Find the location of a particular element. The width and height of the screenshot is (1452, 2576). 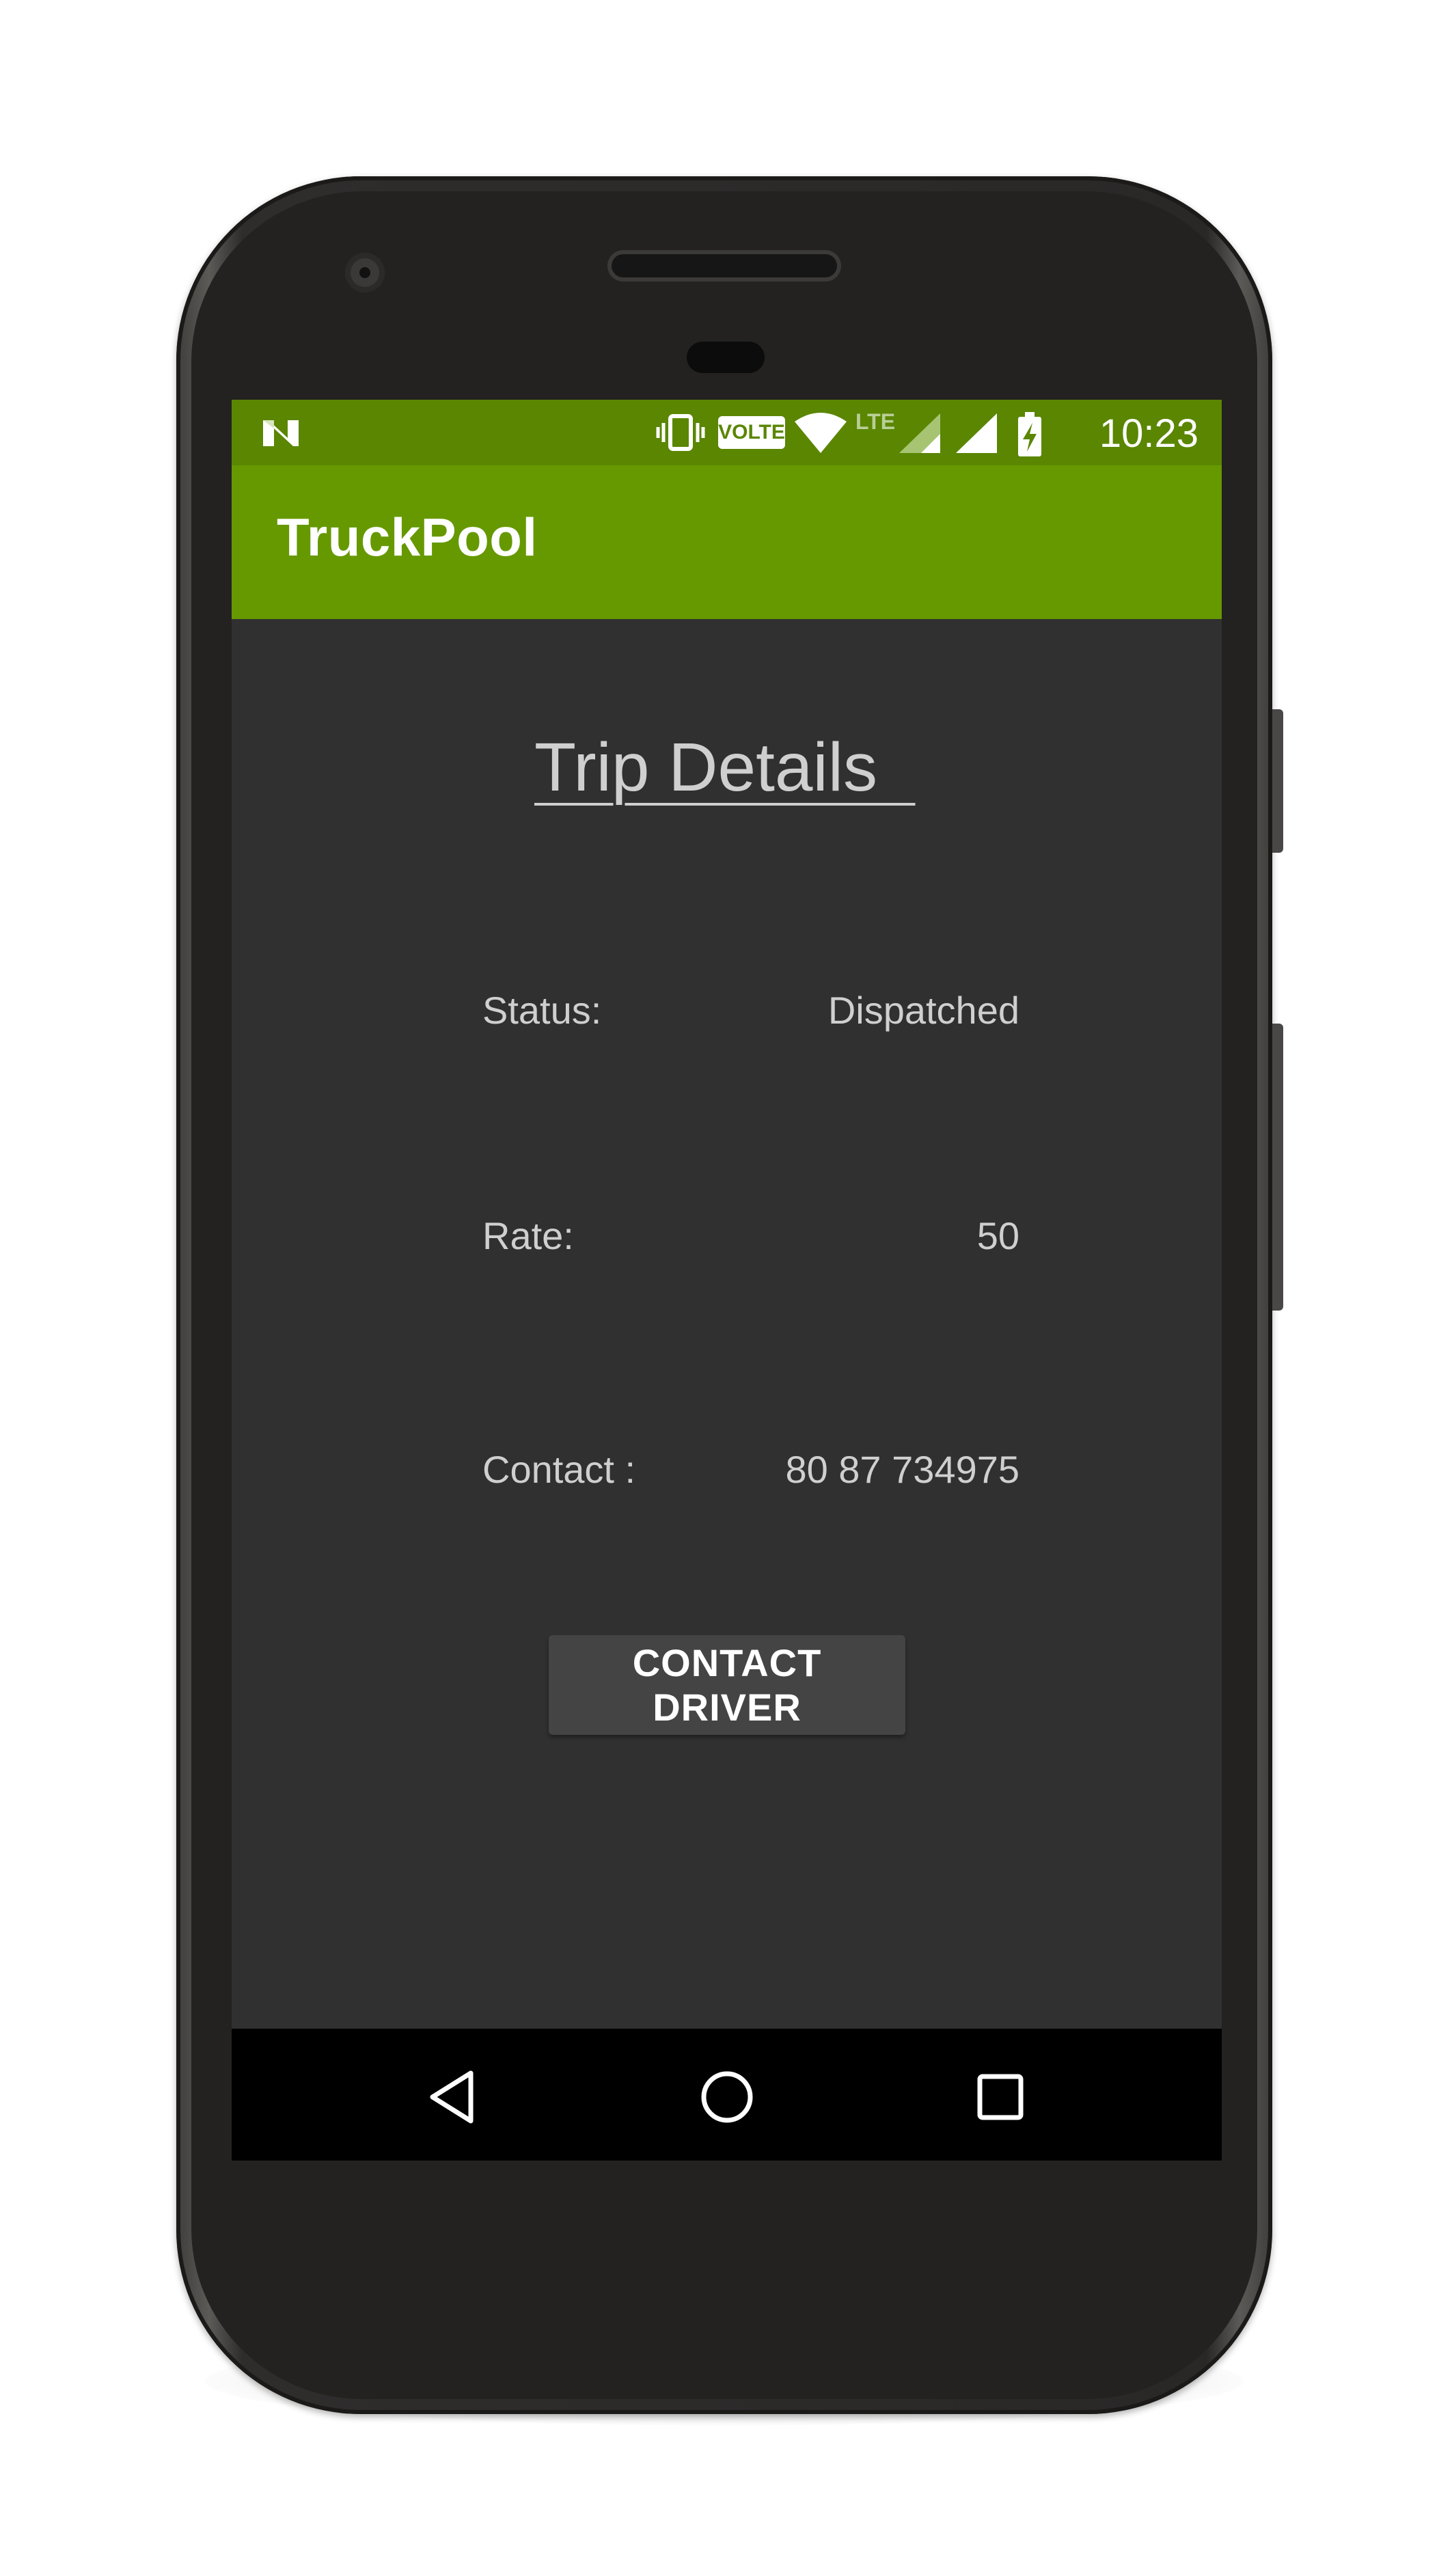

volte-label: VOLTE is located at coordinates (751, 432).